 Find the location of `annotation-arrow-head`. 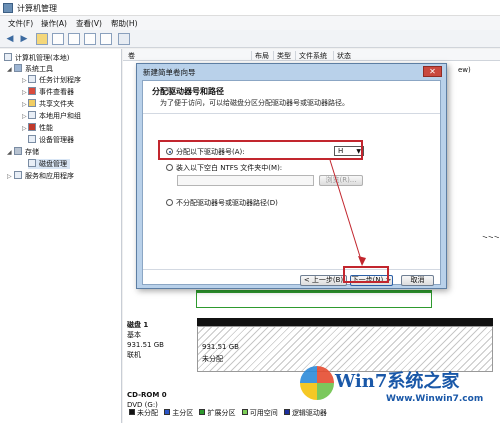

annotation-arrow-head is located at coordinates (362, 261).